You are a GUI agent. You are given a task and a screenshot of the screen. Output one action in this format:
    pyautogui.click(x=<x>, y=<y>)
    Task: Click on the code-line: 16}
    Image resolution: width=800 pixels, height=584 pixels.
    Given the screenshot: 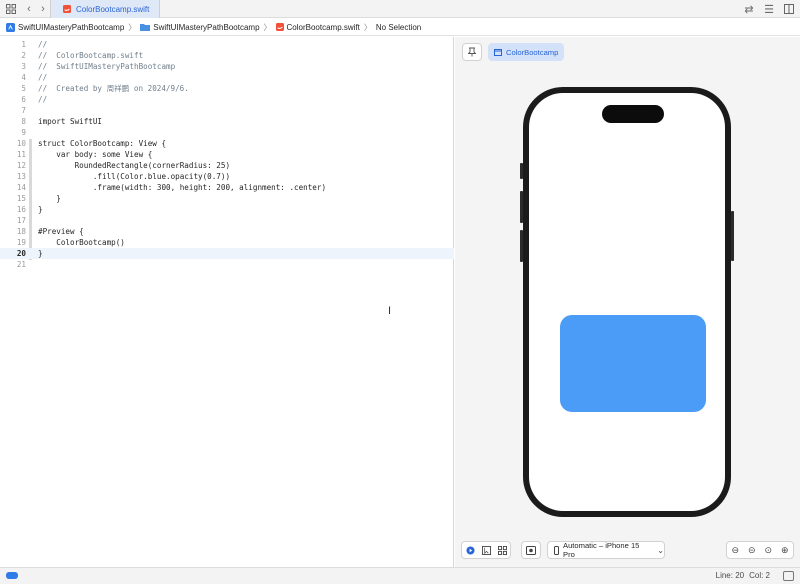 What is the action you would take?
    pyautogui.click(x=227, y=209)
    